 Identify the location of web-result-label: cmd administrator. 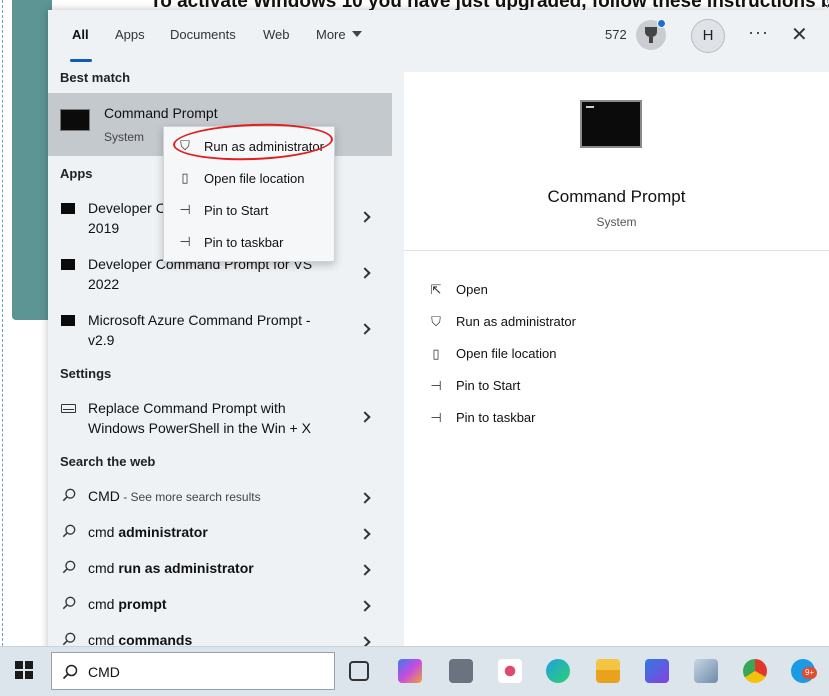
(223, 532).